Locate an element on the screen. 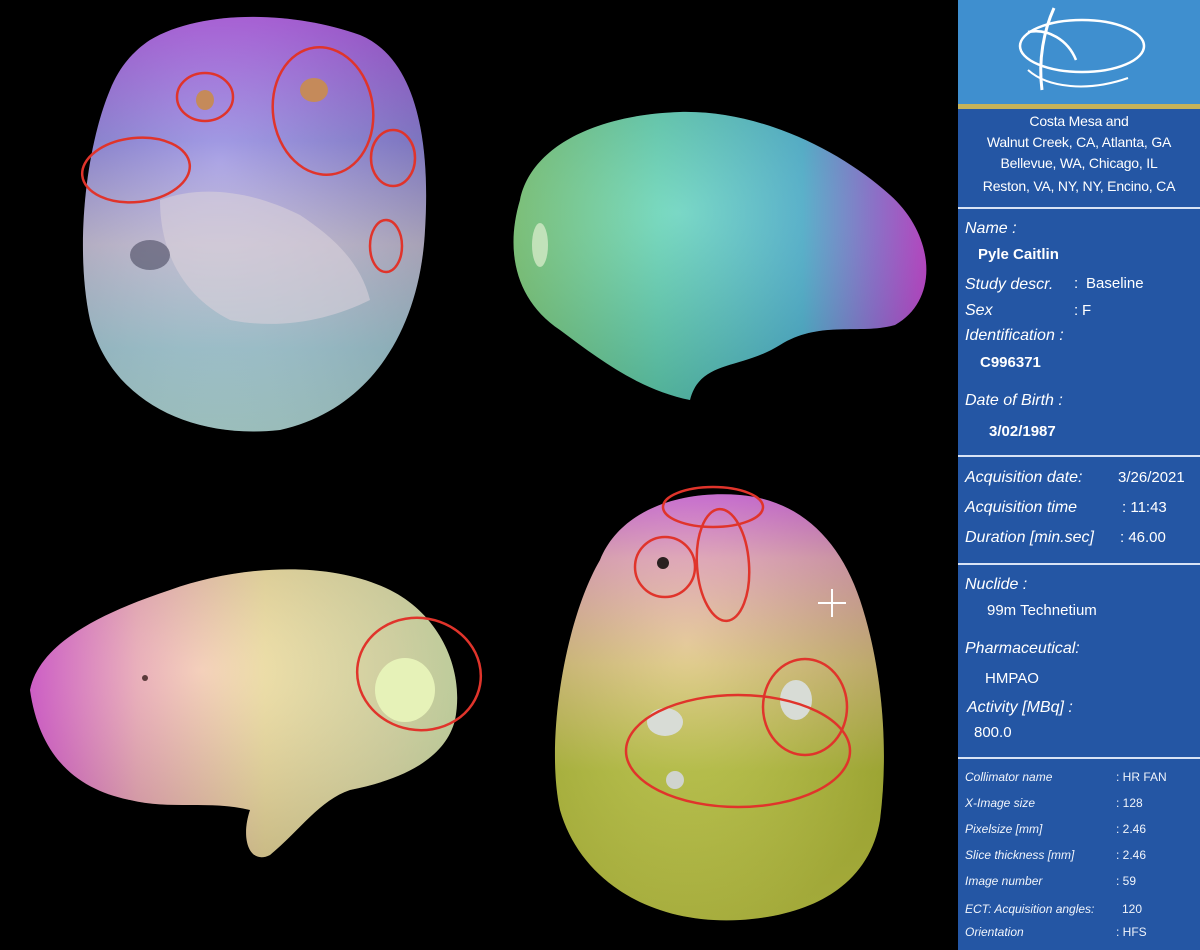 The width and height of the screenshot is (1200, 950). pharmaceutical-value: HMPAO is located at coordinates (1012, 678).